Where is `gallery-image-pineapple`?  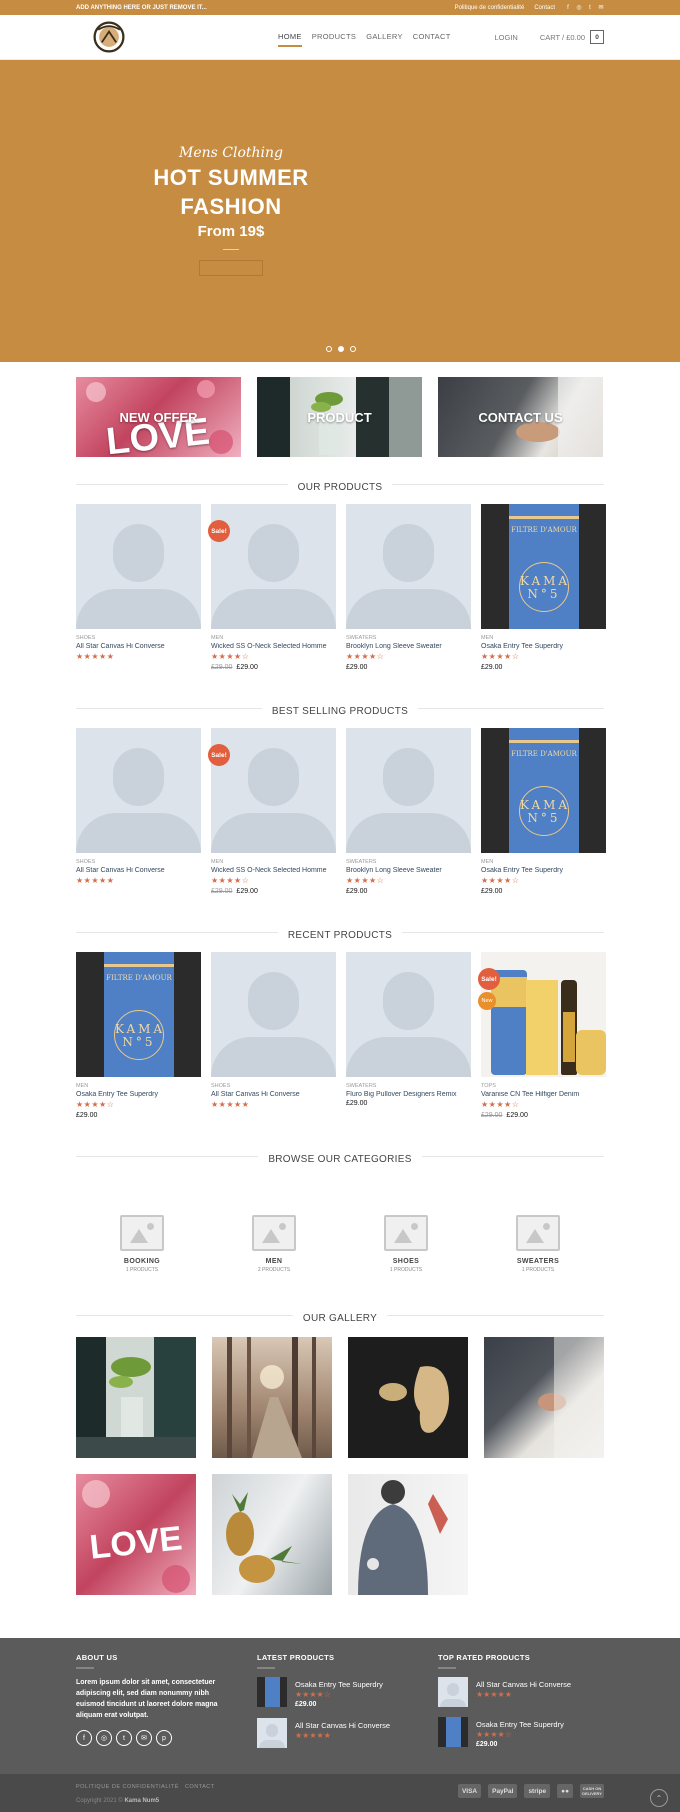
gallery-image-pineapple is located at coordinates (272, 1534).